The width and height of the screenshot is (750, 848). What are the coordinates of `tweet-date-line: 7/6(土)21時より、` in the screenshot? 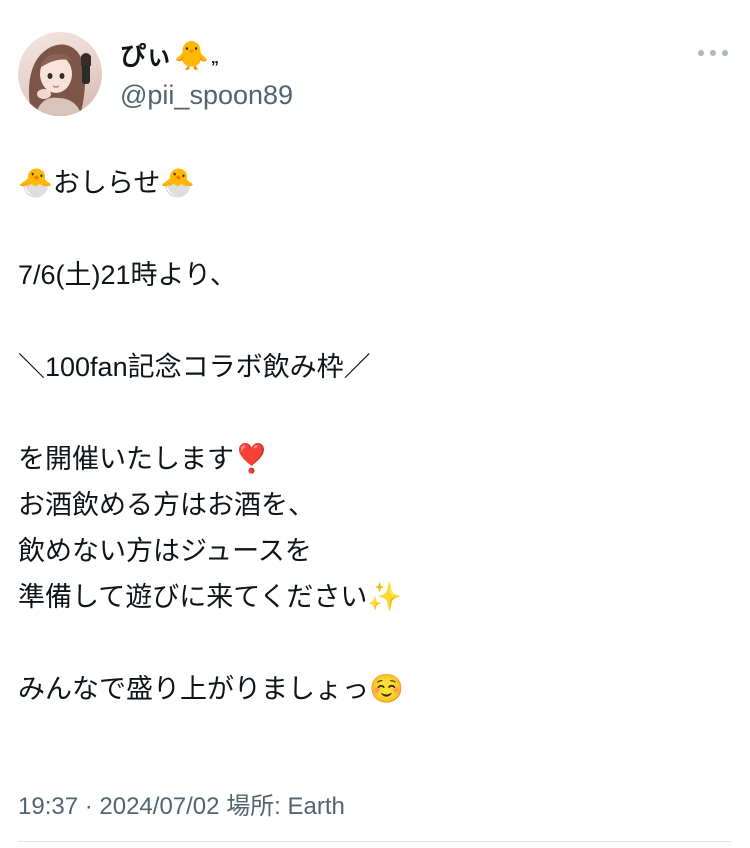 It's located at (127, 275).